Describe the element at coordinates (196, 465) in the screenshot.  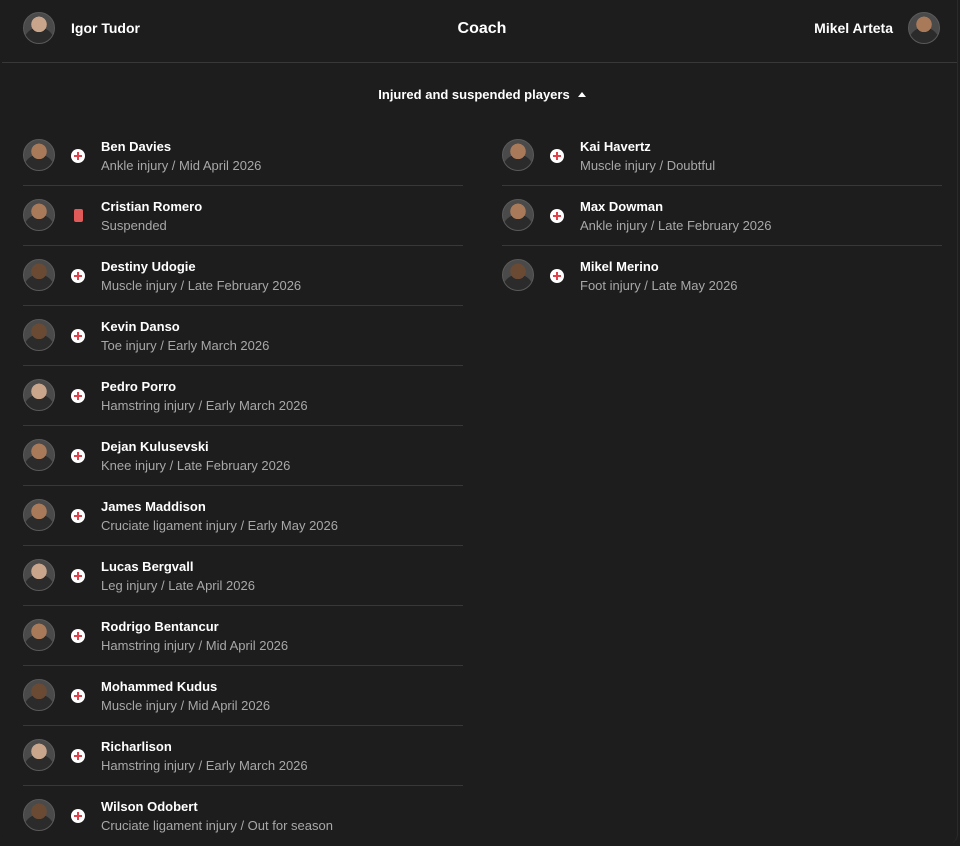
I see `player-absence-detail: Knee injury / Late February 2026` at that location.